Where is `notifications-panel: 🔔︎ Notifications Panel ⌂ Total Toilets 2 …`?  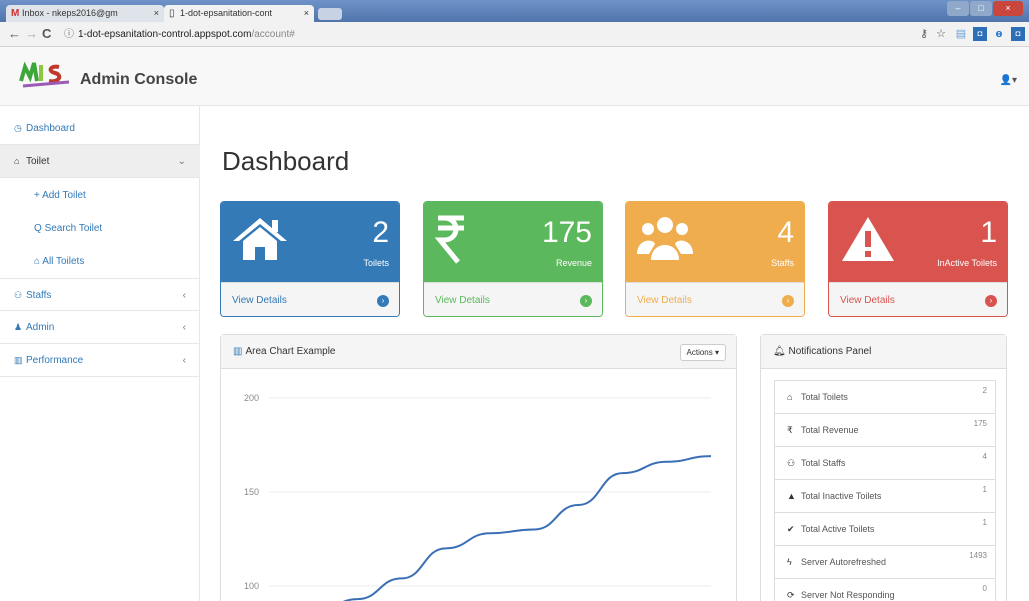 notifications-panel: 🔔︎ Notifications Panel ⌂ Total Toilets 2 … is located at coordinates (883, 467).